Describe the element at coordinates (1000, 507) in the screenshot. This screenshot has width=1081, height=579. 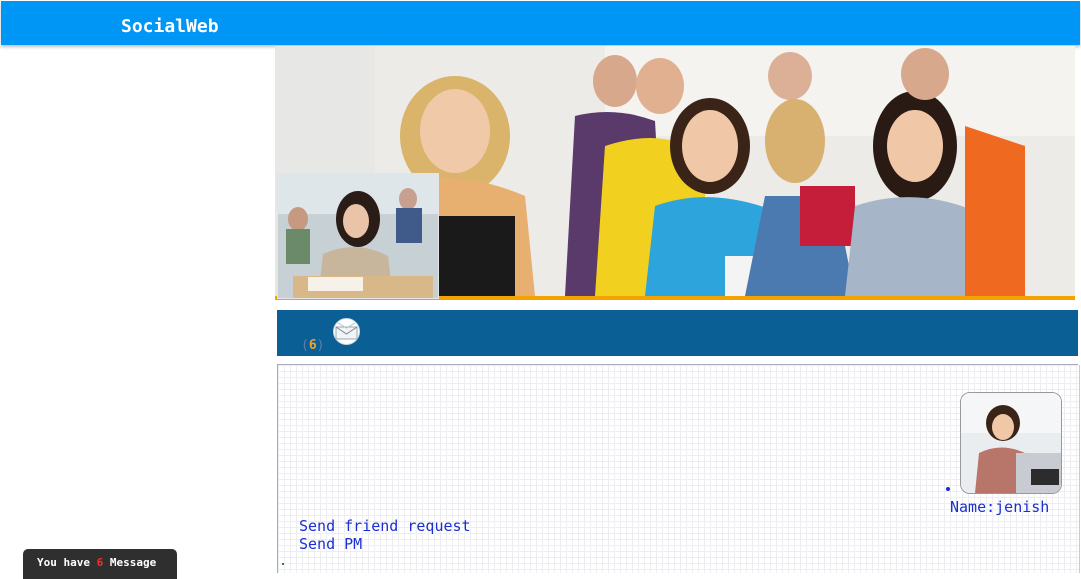
I see `friend-name: Name:jenish` at that location.